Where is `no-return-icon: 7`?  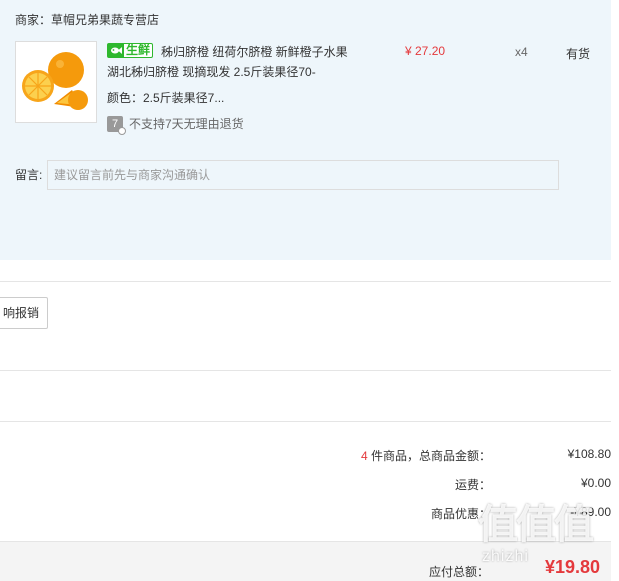 no-return-icon: 7 is located at coordinates (116, 125).